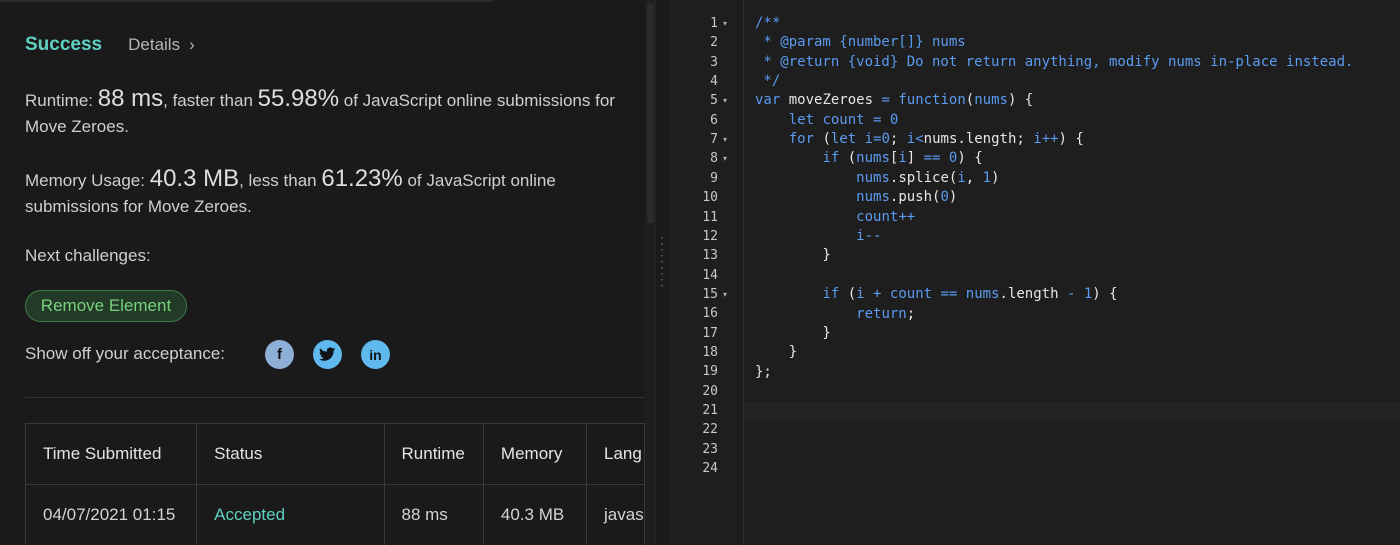 The height and width of the screenshot is (545, 1400). Describe the element at coordinates (710, 294) in the screenshot. I see `line-number: 15` at that location.